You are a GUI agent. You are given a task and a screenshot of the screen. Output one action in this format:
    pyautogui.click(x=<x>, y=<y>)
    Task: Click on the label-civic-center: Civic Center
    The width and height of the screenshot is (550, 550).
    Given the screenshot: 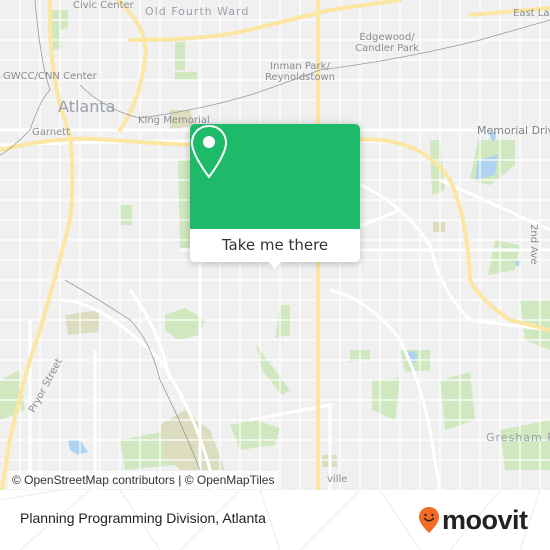 What is the action you would take?
    pyautogui.click(x=103, y=5)
    